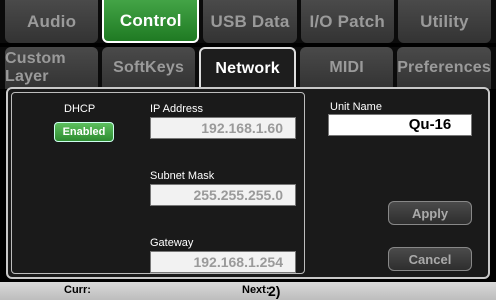 The image size is (496, 300). What do you see at coordinates (400, 125) in the screenshot?
I see `unit-name-field: Qu-16` at bounding box center [400, 125].